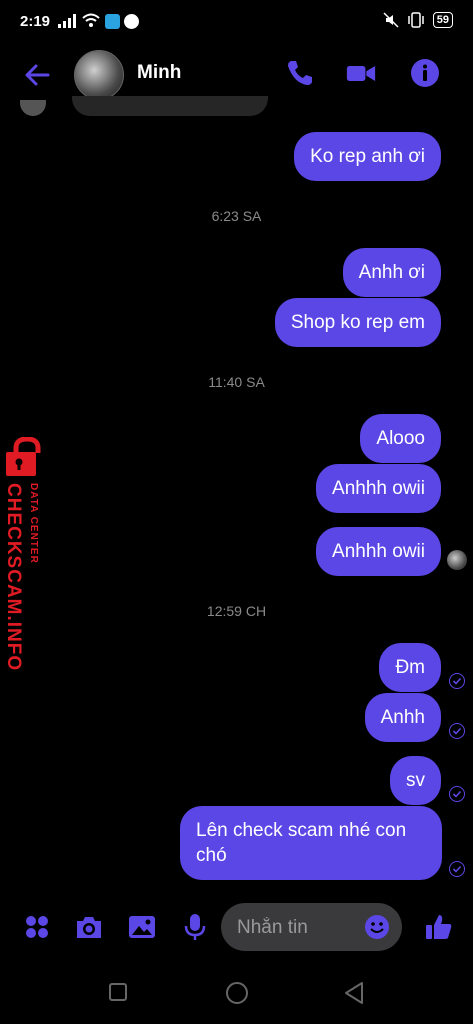 Image resolution: width=473 pixels, height=1024 pixels. I want to click on emoji-icon, so click(377, 927).